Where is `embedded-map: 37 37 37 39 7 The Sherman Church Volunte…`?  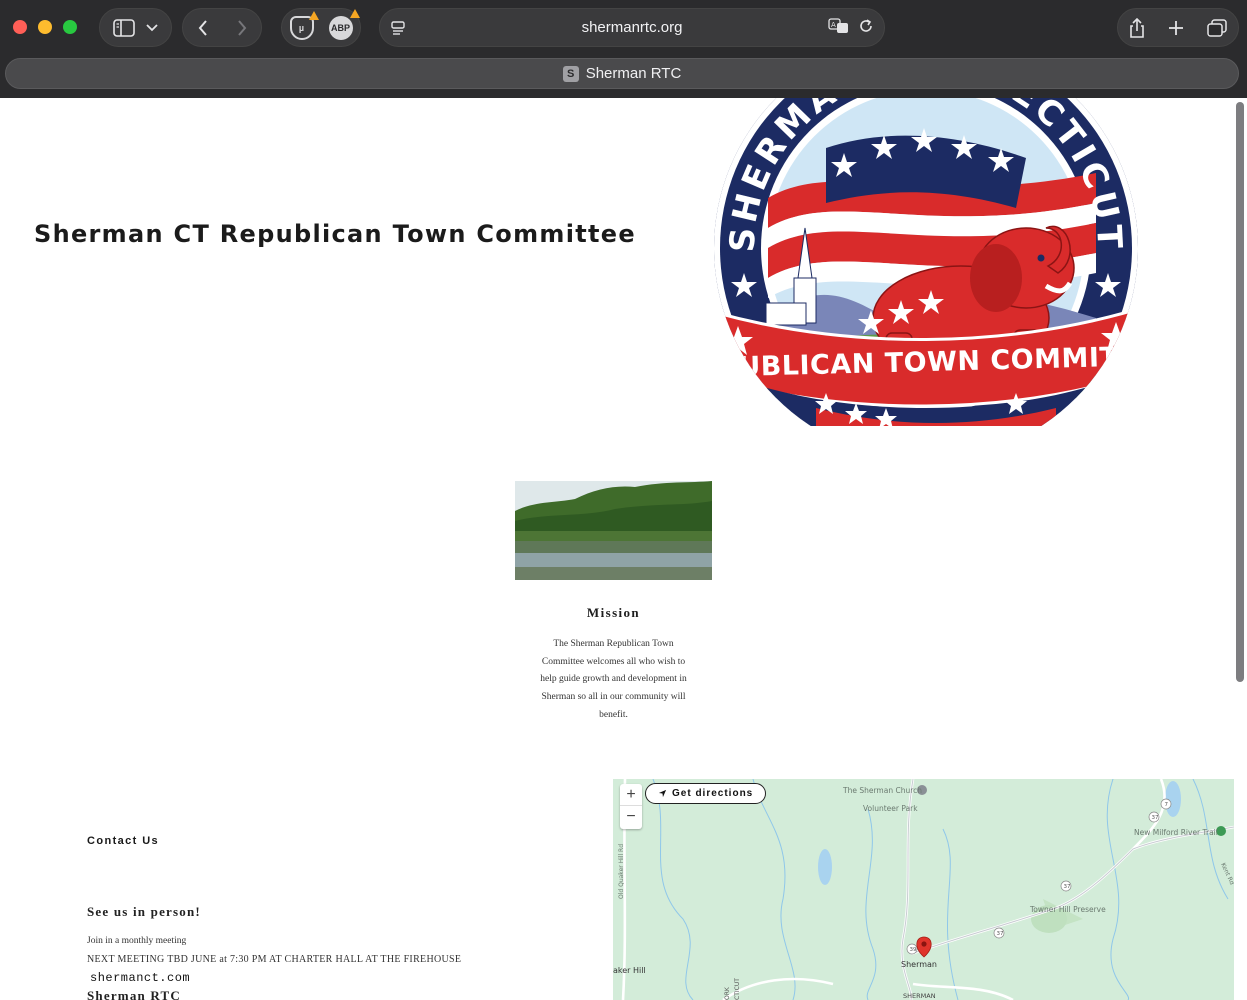 embedded-map: 37 37 37 39 7 The Sherman Church Volunte… is located at coordinates (923, 889).